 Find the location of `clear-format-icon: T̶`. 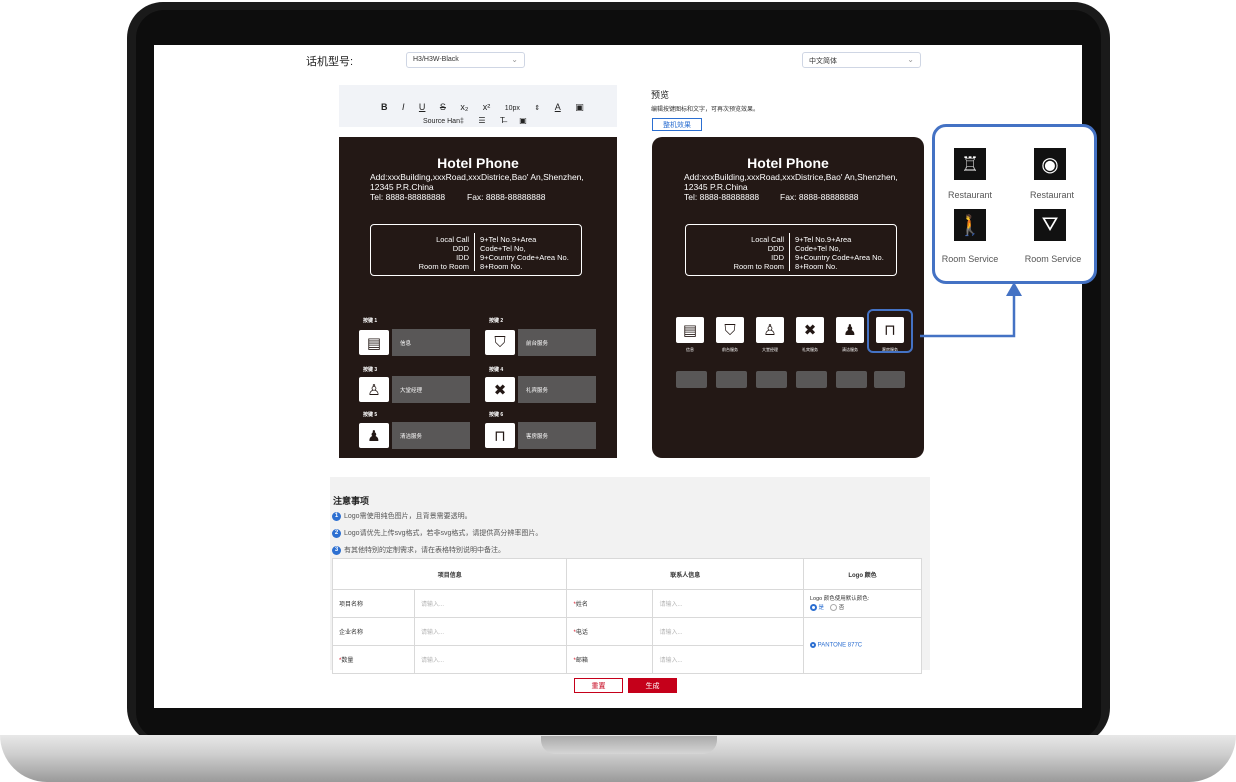

clear-format-icon: T̶ is located at coordinates (502, 120).